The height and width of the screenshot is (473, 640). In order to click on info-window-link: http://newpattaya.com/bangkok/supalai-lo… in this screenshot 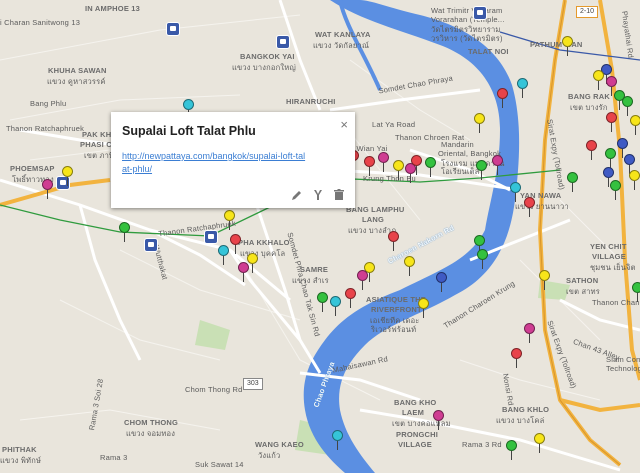, I will do `click(216, 163)`.